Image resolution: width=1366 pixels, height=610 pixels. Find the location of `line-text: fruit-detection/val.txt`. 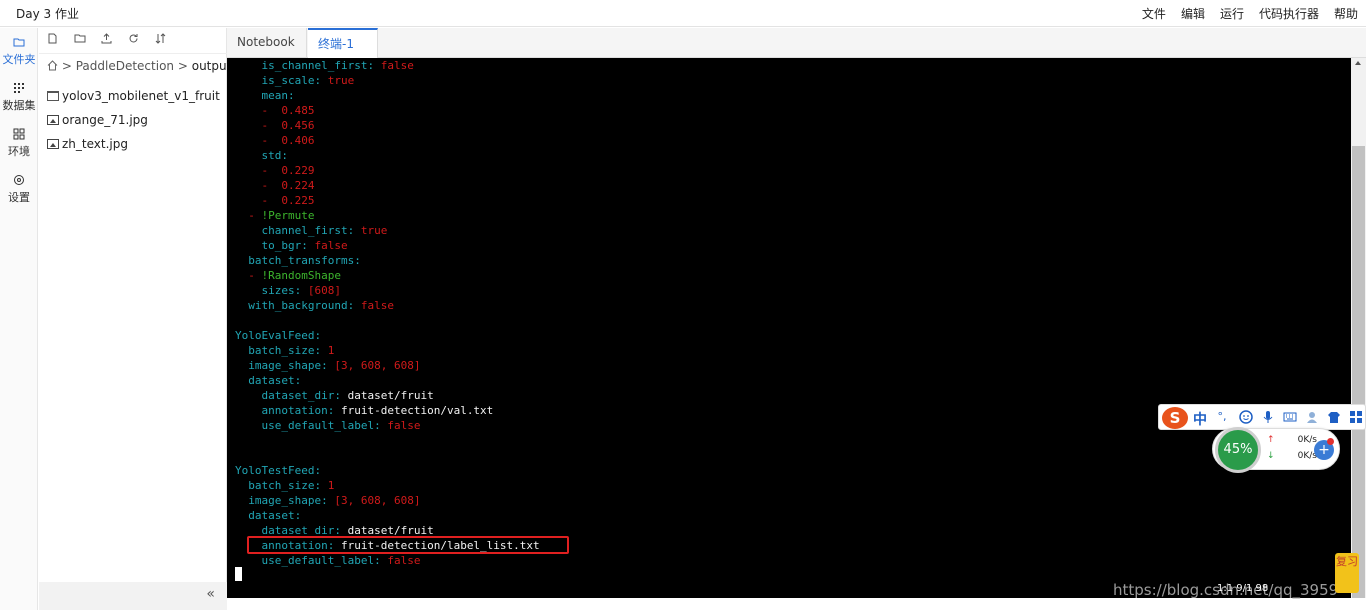

line-text: fruit-detection/val.txt is located at coordinates (417, 410).